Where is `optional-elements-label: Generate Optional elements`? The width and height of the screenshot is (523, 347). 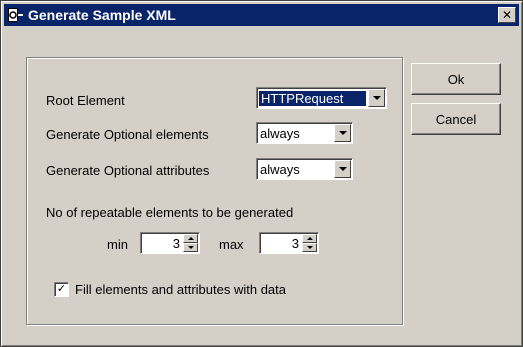
optional-elements-label: Generate Optional elements is located at coordinates (127, 134).